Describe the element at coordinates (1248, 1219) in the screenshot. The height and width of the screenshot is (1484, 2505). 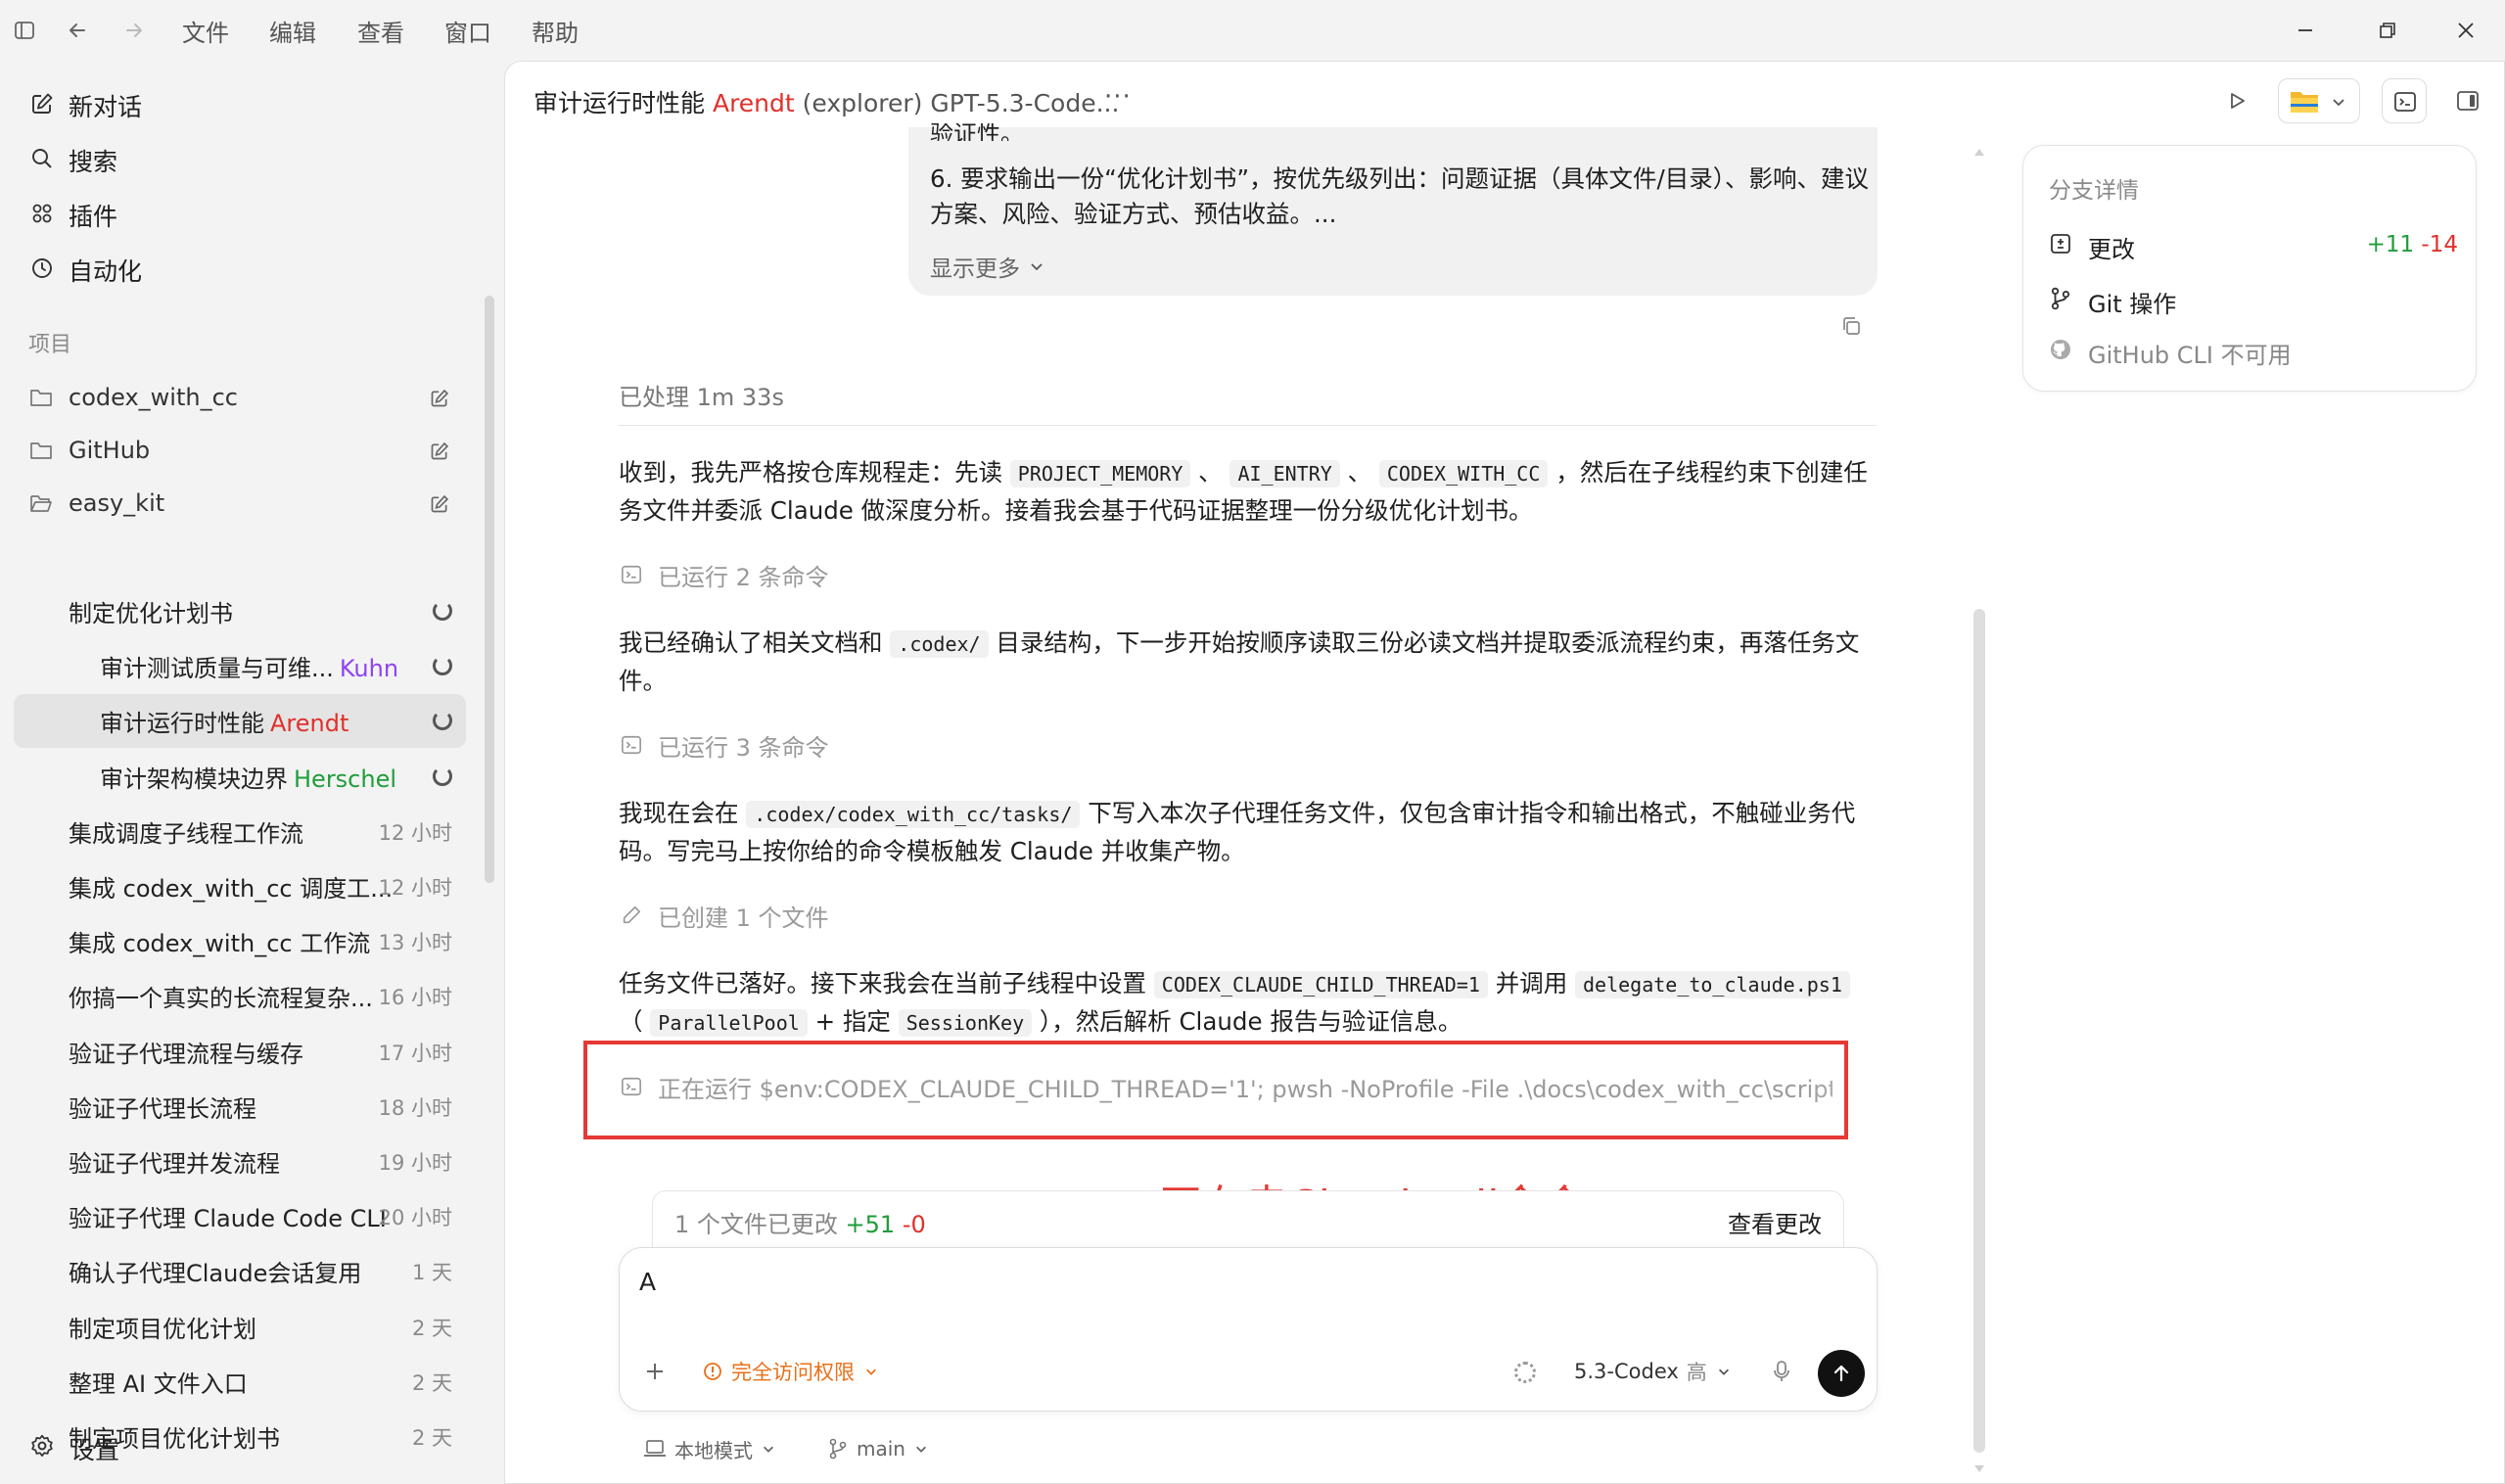
I see `changes-bar: 1 个文件已更改 +51 -0 查看更改` at that location.